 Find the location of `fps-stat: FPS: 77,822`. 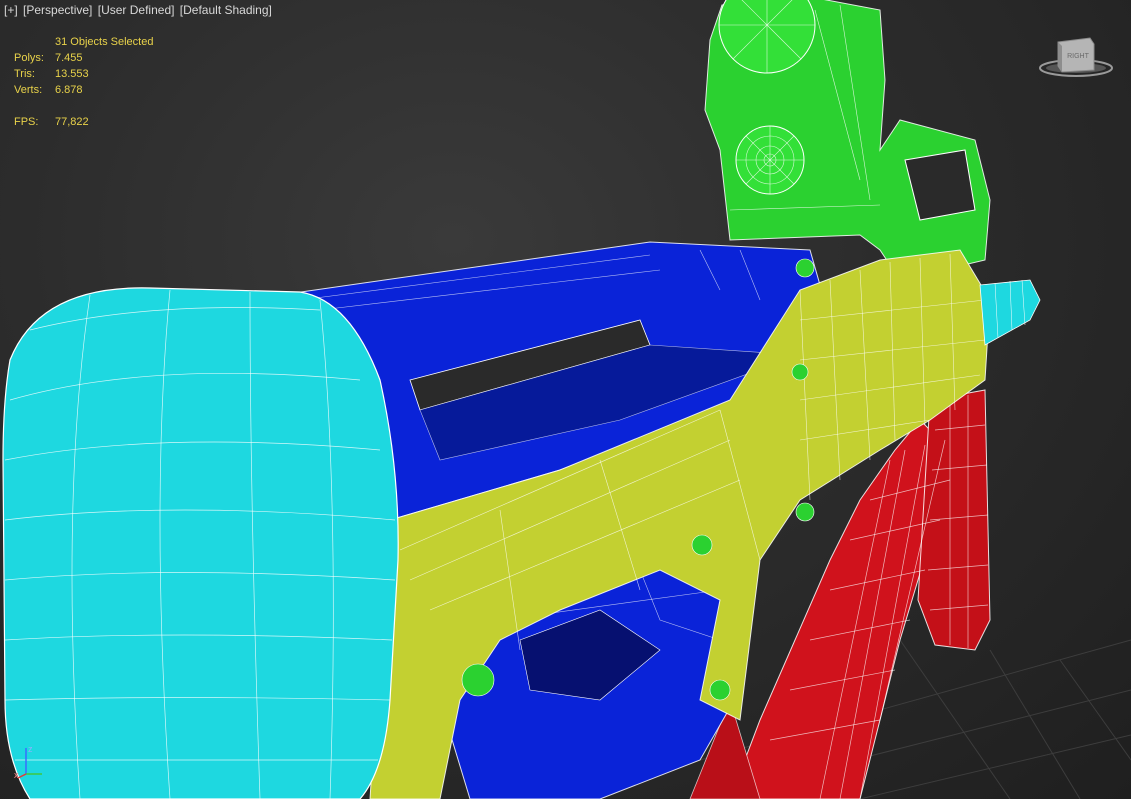

fps-stat: FPS: 77,822 is located at coordinates (51, 122).